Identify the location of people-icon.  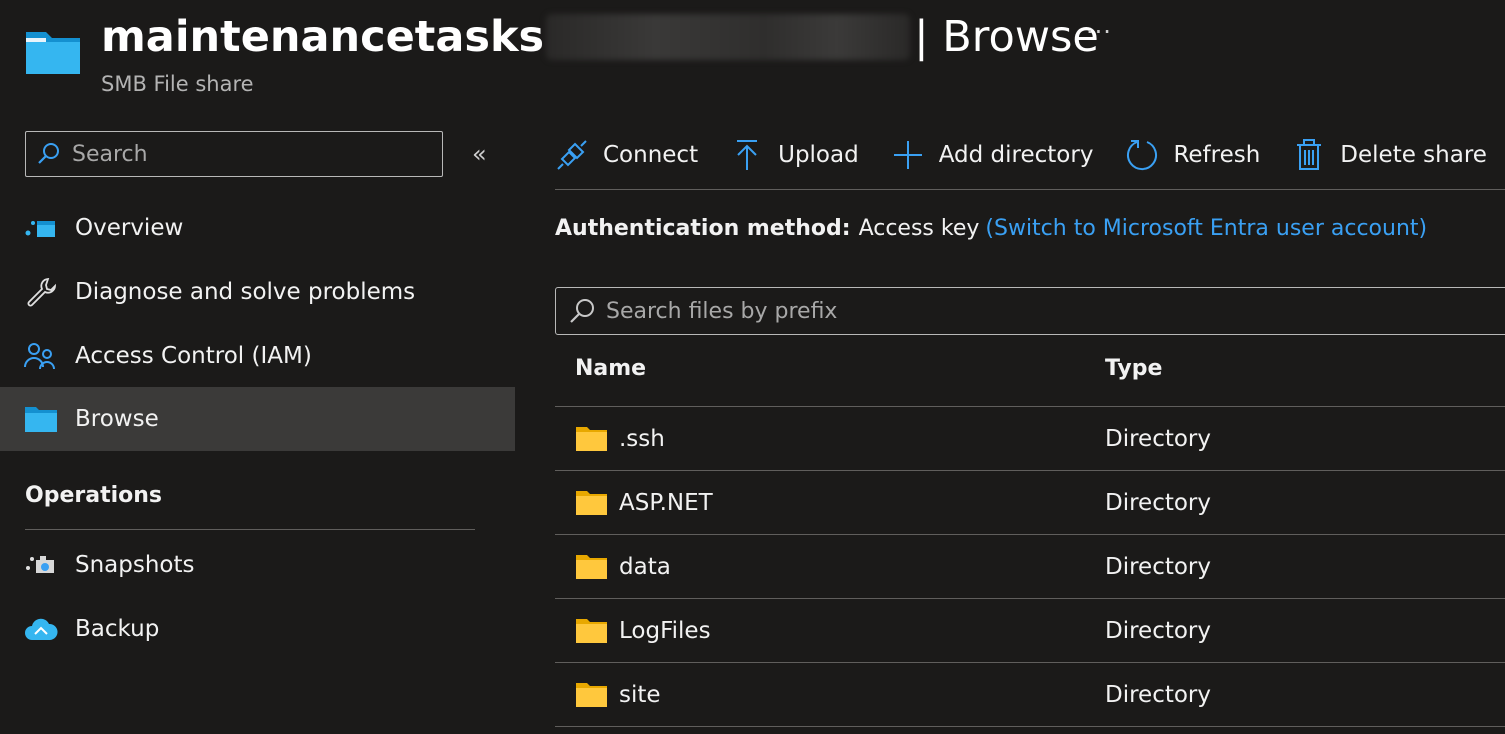
(41, 356).